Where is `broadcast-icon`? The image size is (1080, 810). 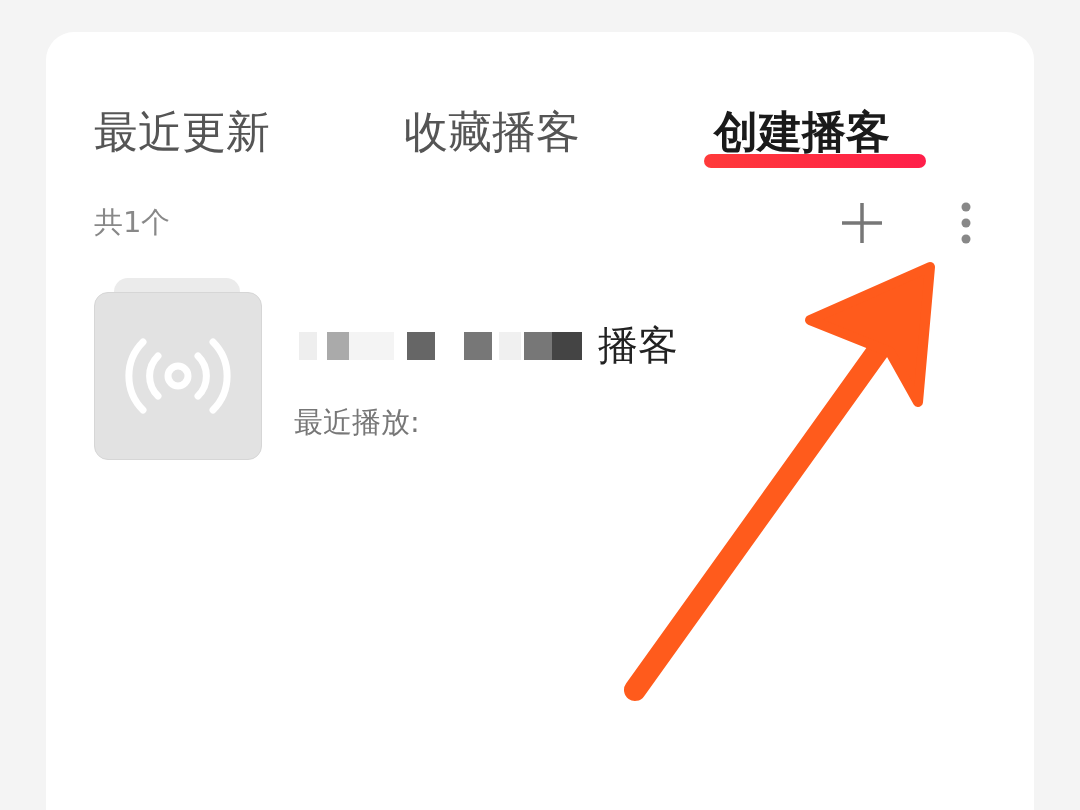
broadcast-icon is located at coordinates (178, 376).